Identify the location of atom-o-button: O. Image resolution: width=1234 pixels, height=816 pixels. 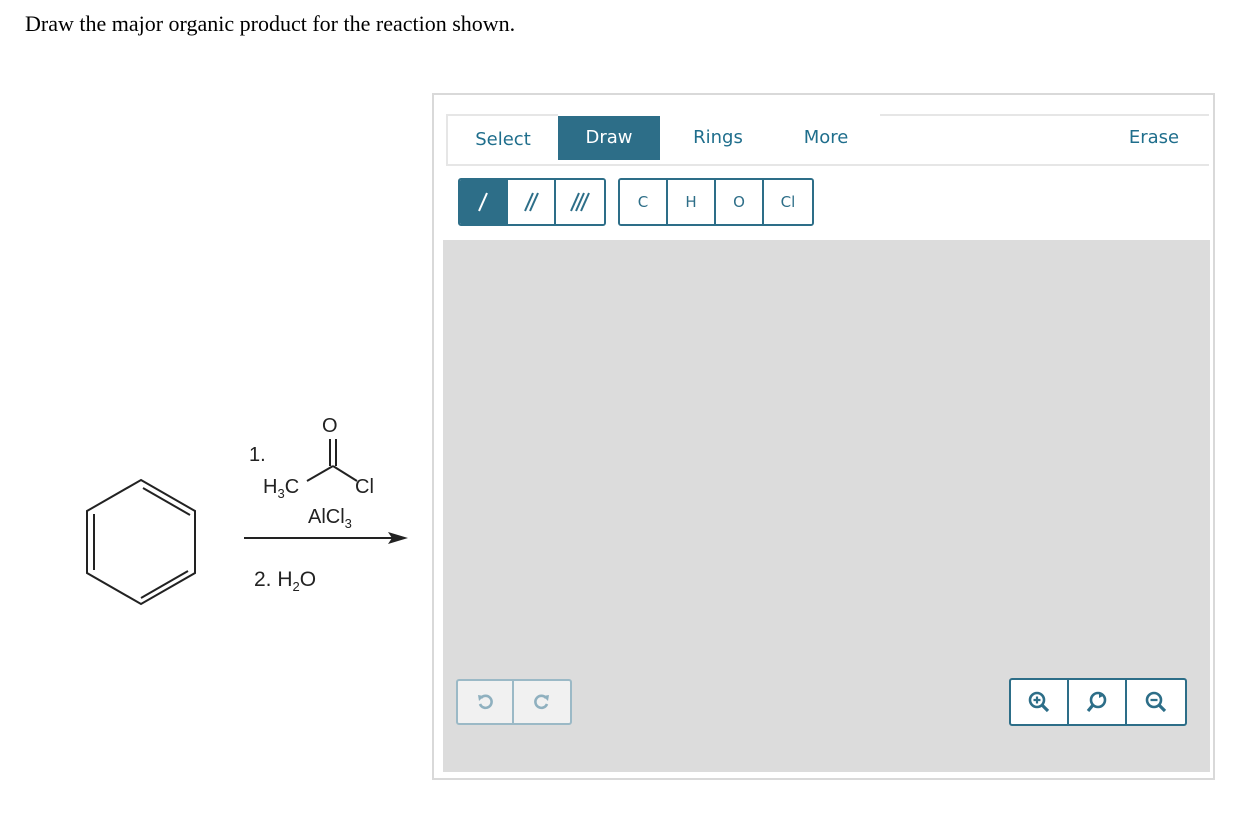
(740, 202).